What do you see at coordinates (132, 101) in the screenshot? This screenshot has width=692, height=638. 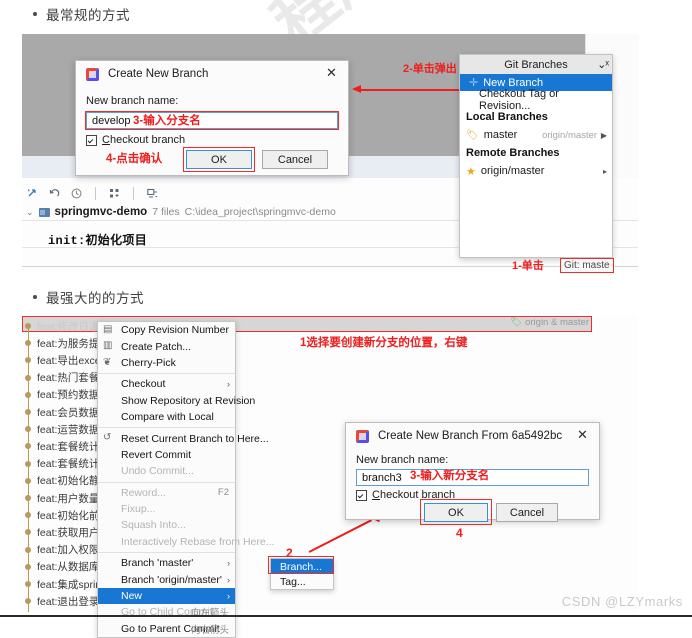 I see `dialog-1-branch-name-label: New branch name:` at bounding box center [132, 101].